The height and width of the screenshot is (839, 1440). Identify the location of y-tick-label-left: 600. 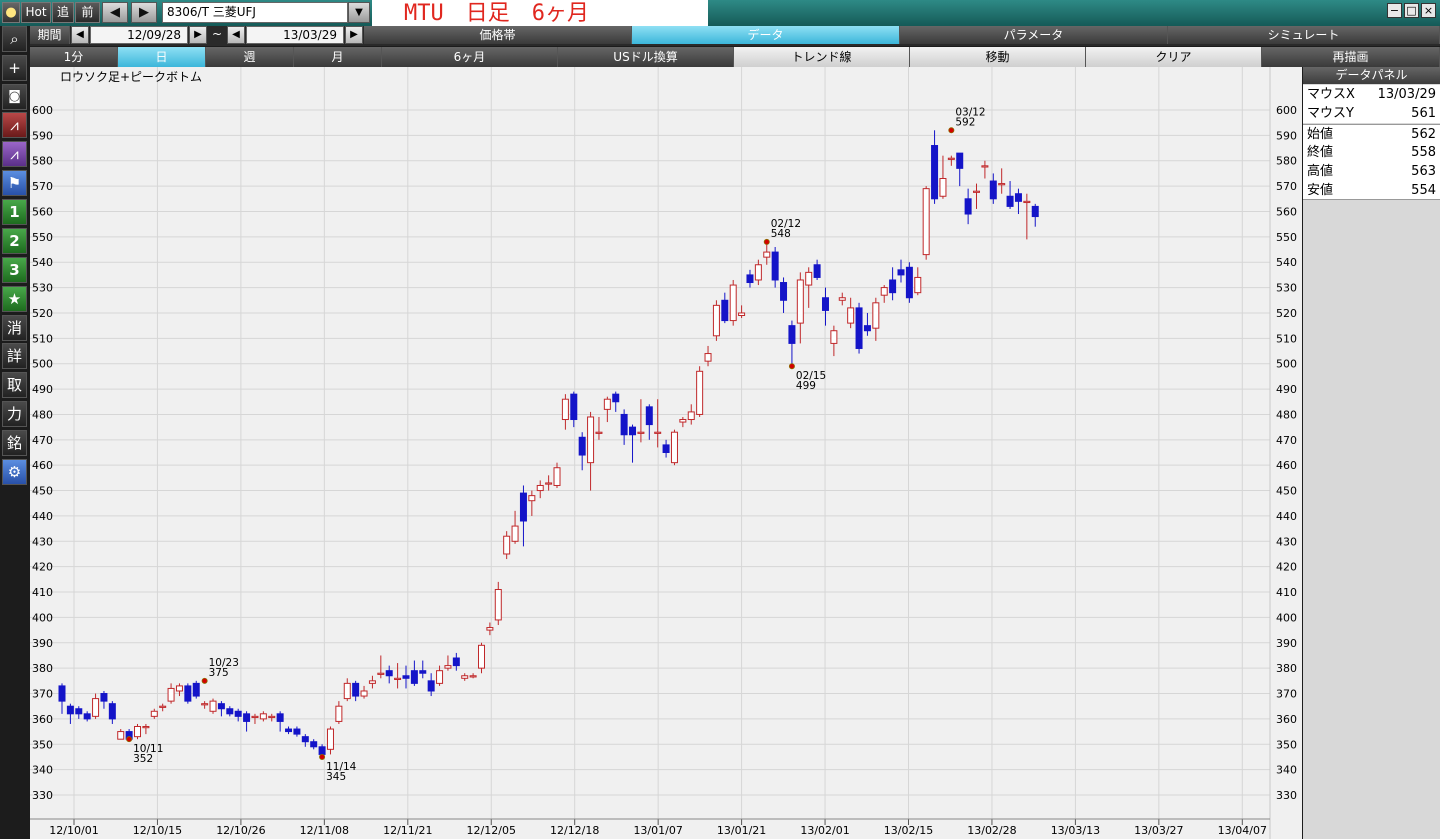
(42, 110).